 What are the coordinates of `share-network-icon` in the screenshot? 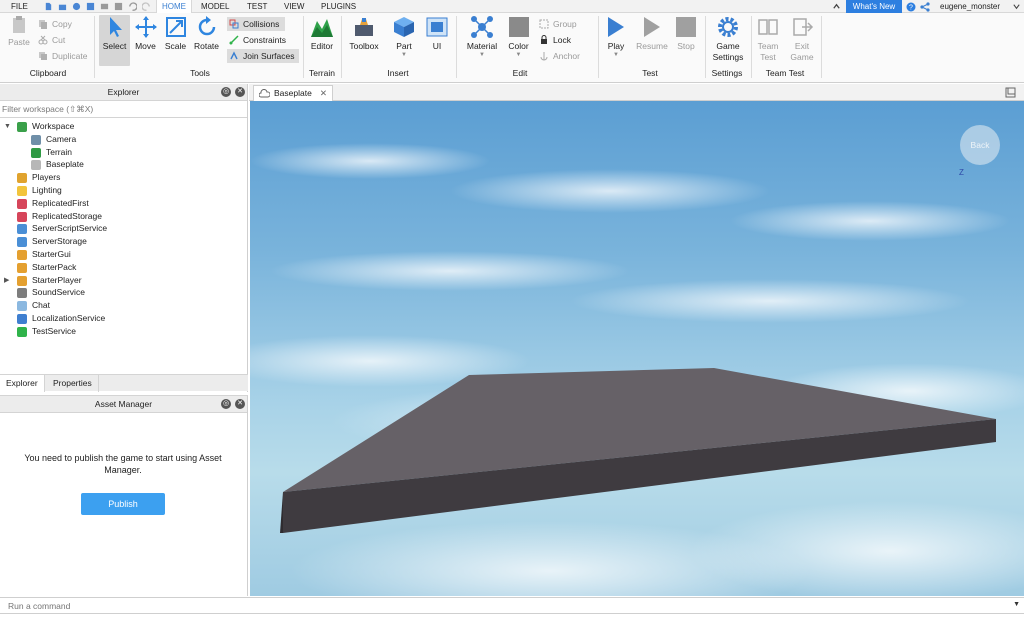 It's located at (925, 7).